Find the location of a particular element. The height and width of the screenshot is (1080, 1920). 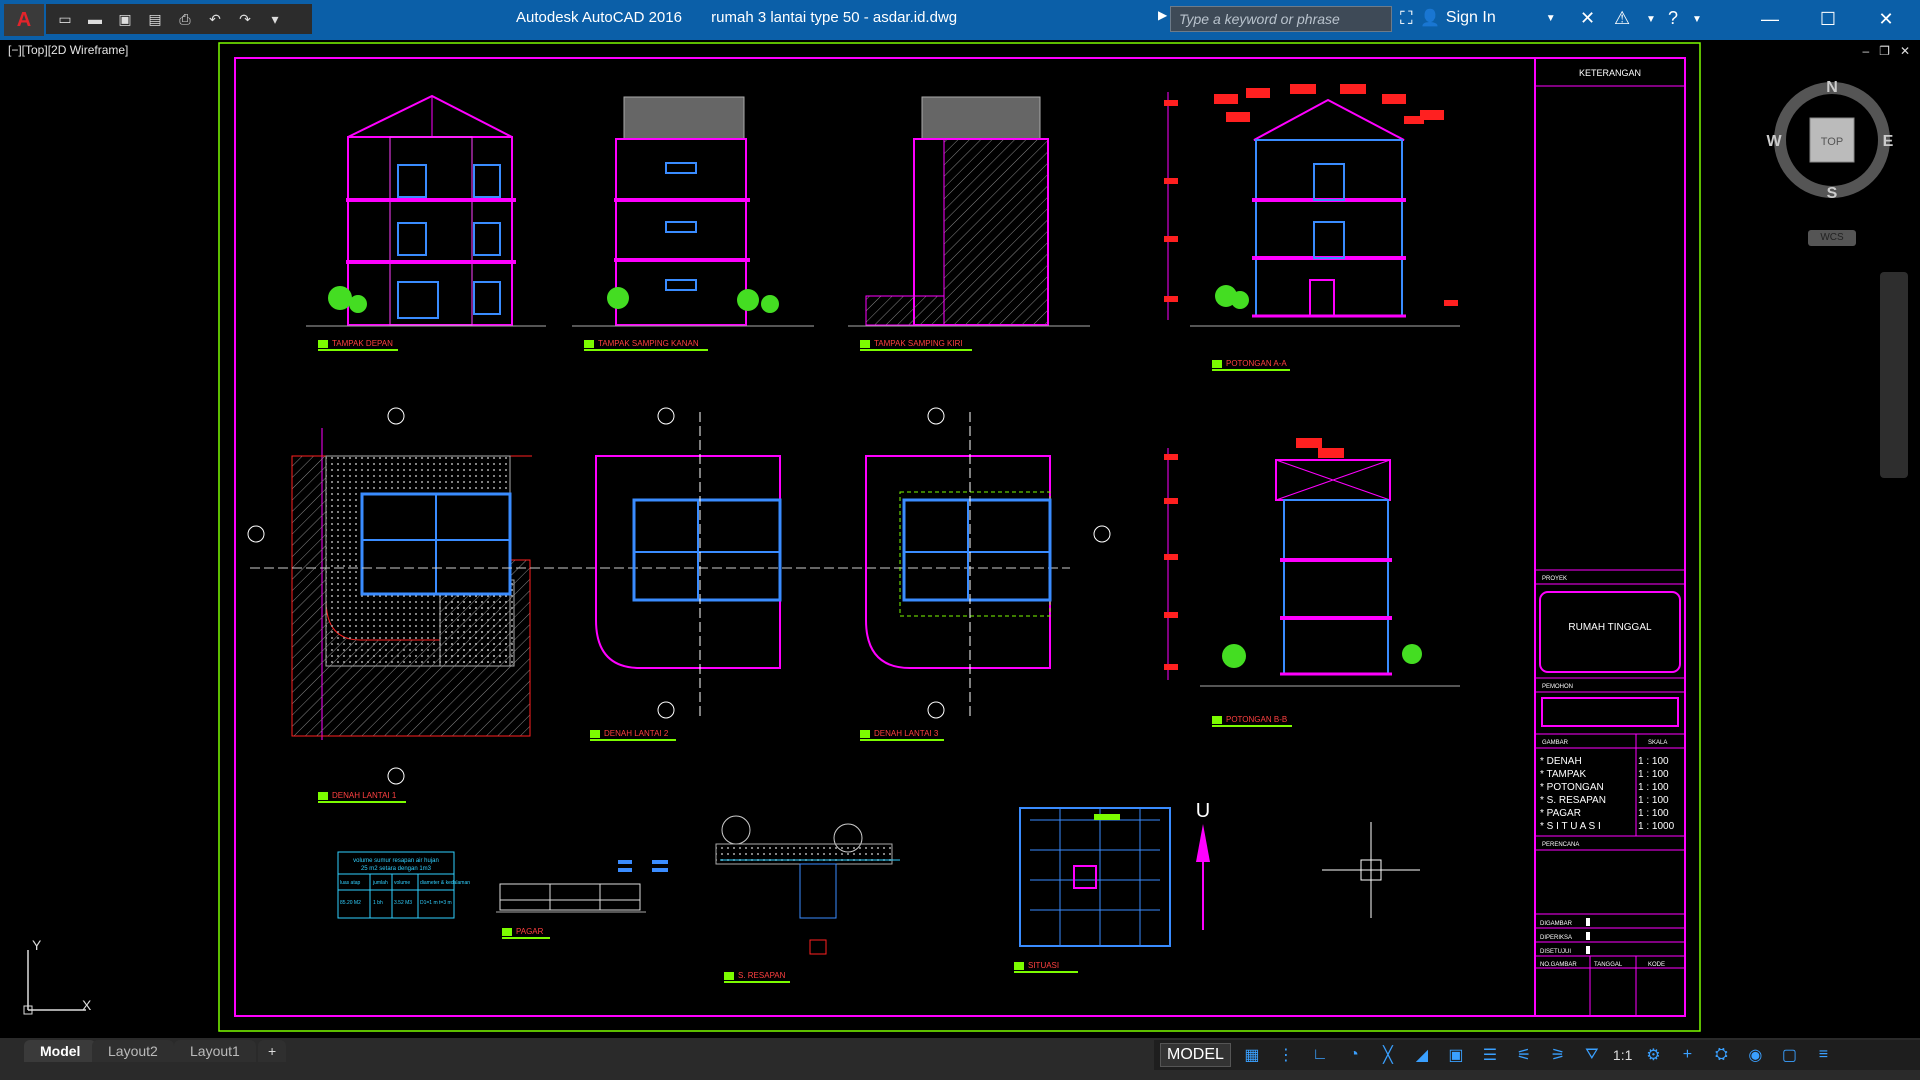

wcs-label: WCS is located at coordinates (1832, 237).